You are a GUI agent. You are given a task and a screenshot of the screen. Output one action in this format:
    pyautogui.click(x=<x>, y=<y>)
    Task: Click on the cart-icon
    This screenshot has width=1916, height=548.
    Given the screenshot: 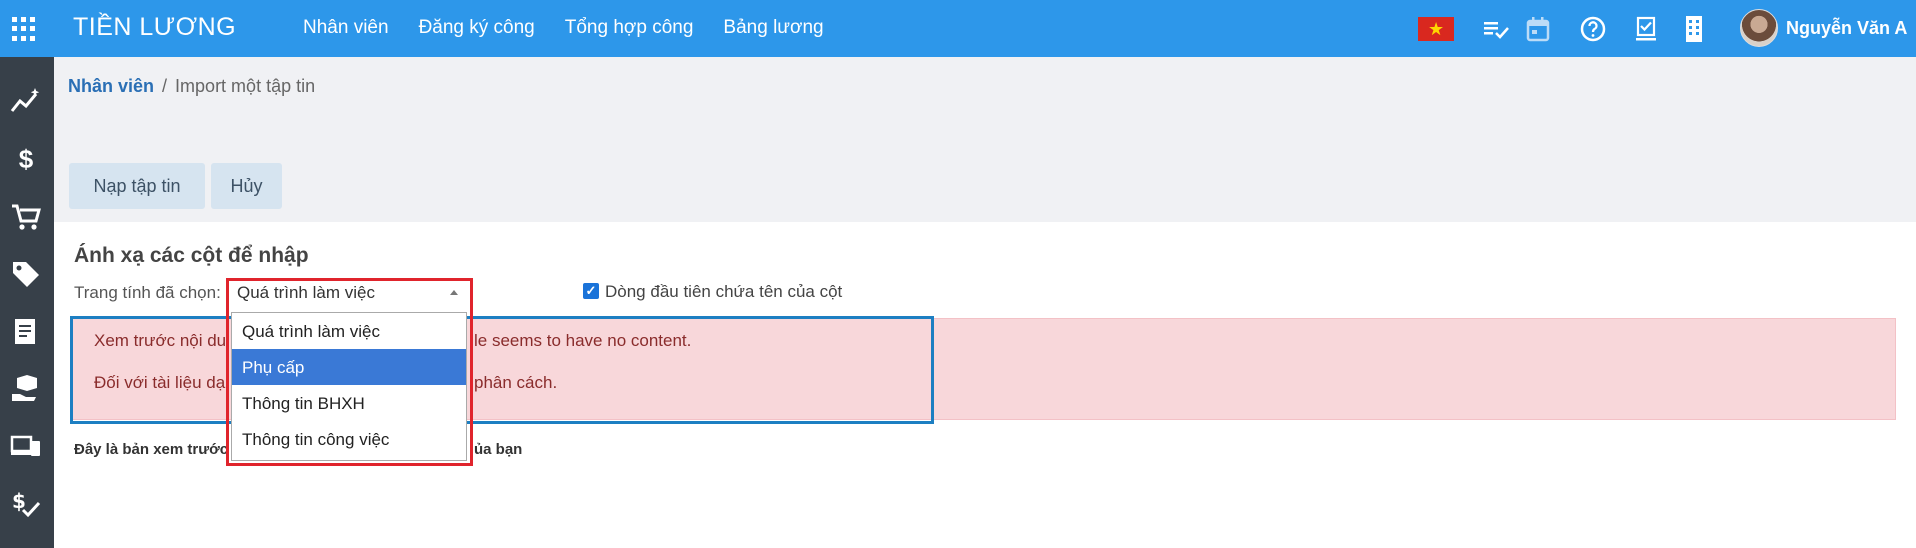 What is the action you would take?
    pyautogui.click(x=26, y=217)
    